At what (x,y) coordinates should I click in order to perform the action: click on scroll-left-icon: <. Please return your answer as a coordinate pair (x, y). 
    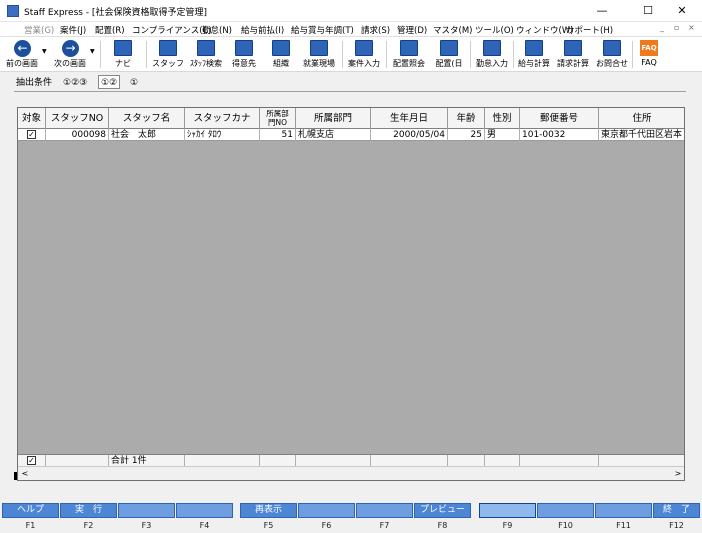
    Looking at the image, I should click on (25, 474).